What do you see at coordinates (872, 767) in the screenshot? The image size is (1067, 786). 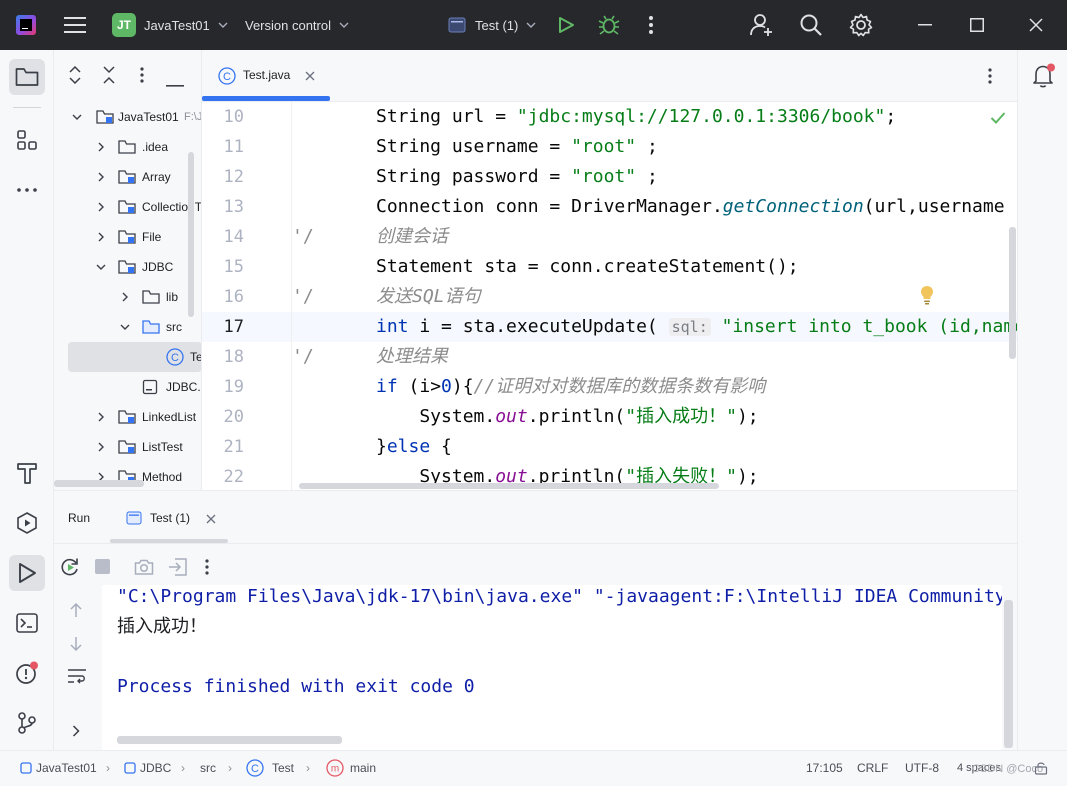 I see `line-separator: CRLF` at bounding box center [872, 767].